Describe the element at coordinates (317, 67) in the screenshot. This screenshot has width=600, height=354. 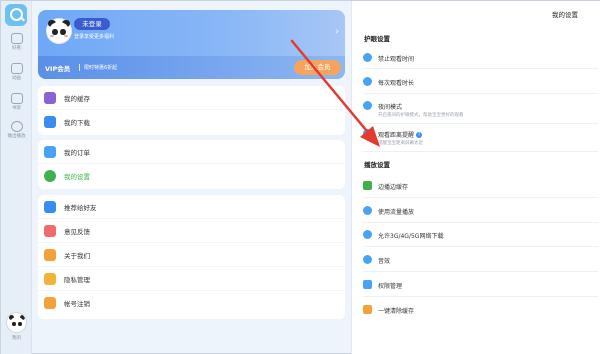
I see `join-vip-button: 加入会员` at that location.